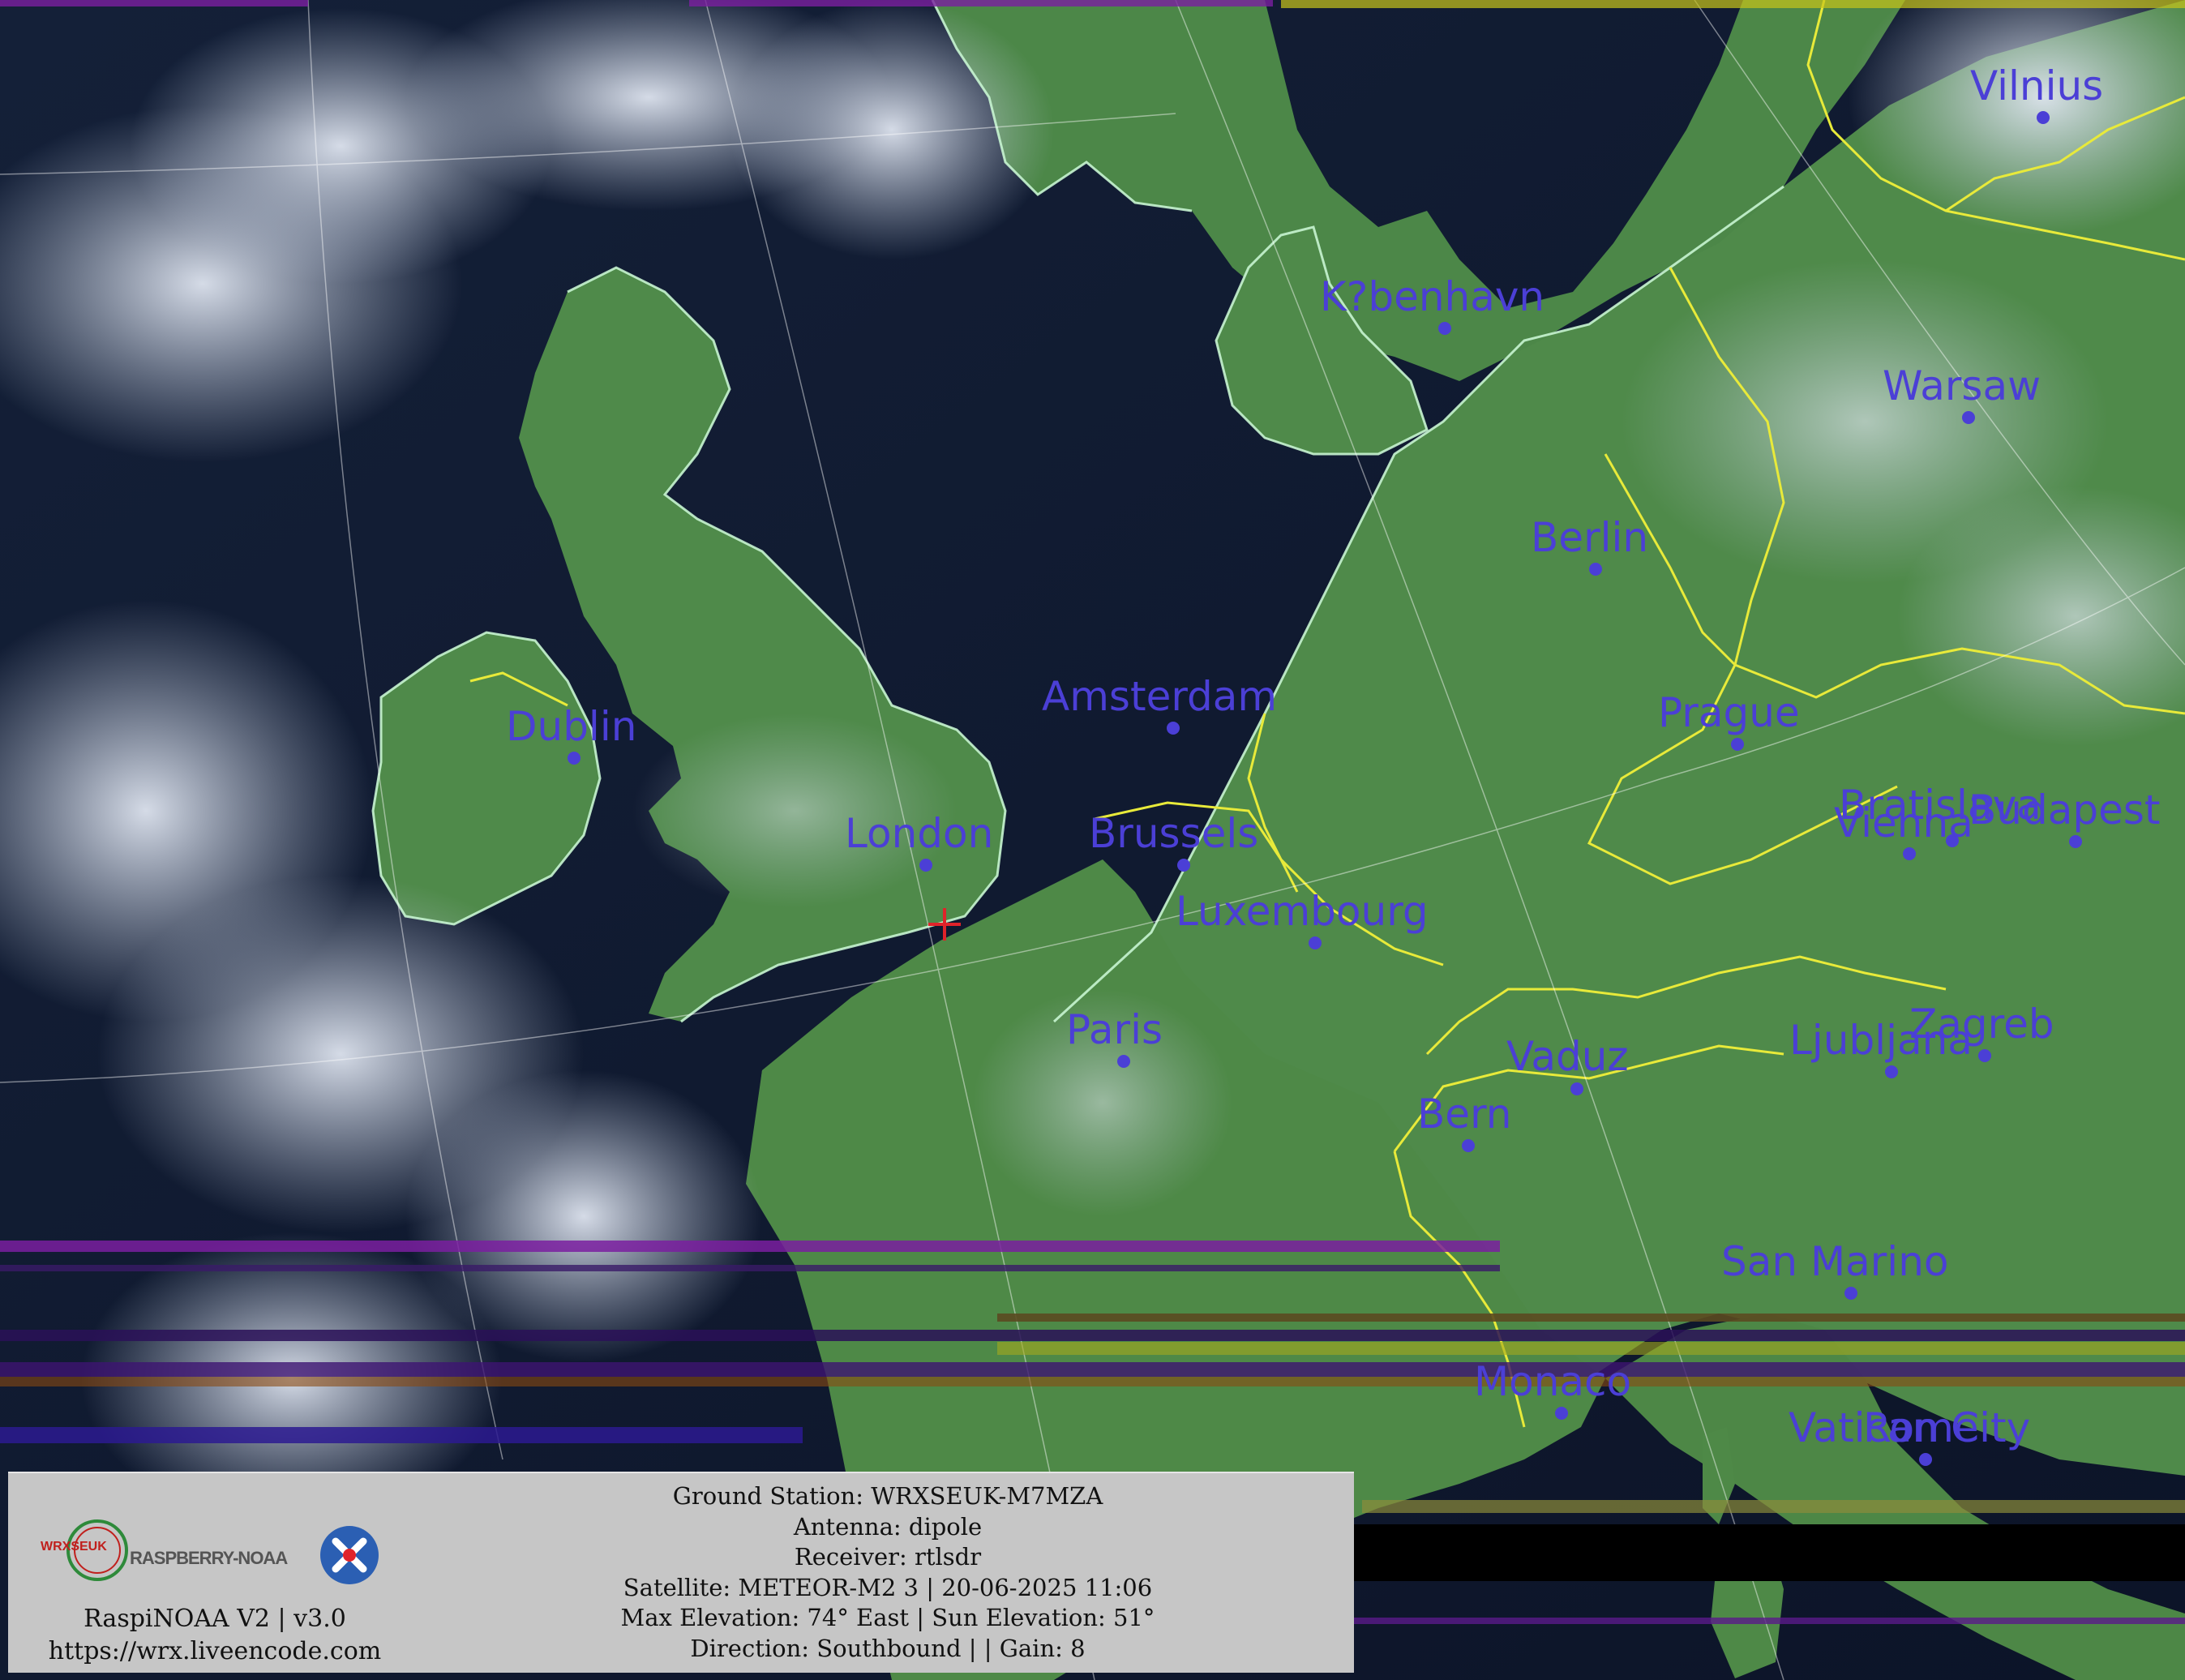 This screenshot has height=1680, width=2185. Describe the element at coordinates (1909, 854) in the screenshot. I see `city-dot-vienna` at that location.